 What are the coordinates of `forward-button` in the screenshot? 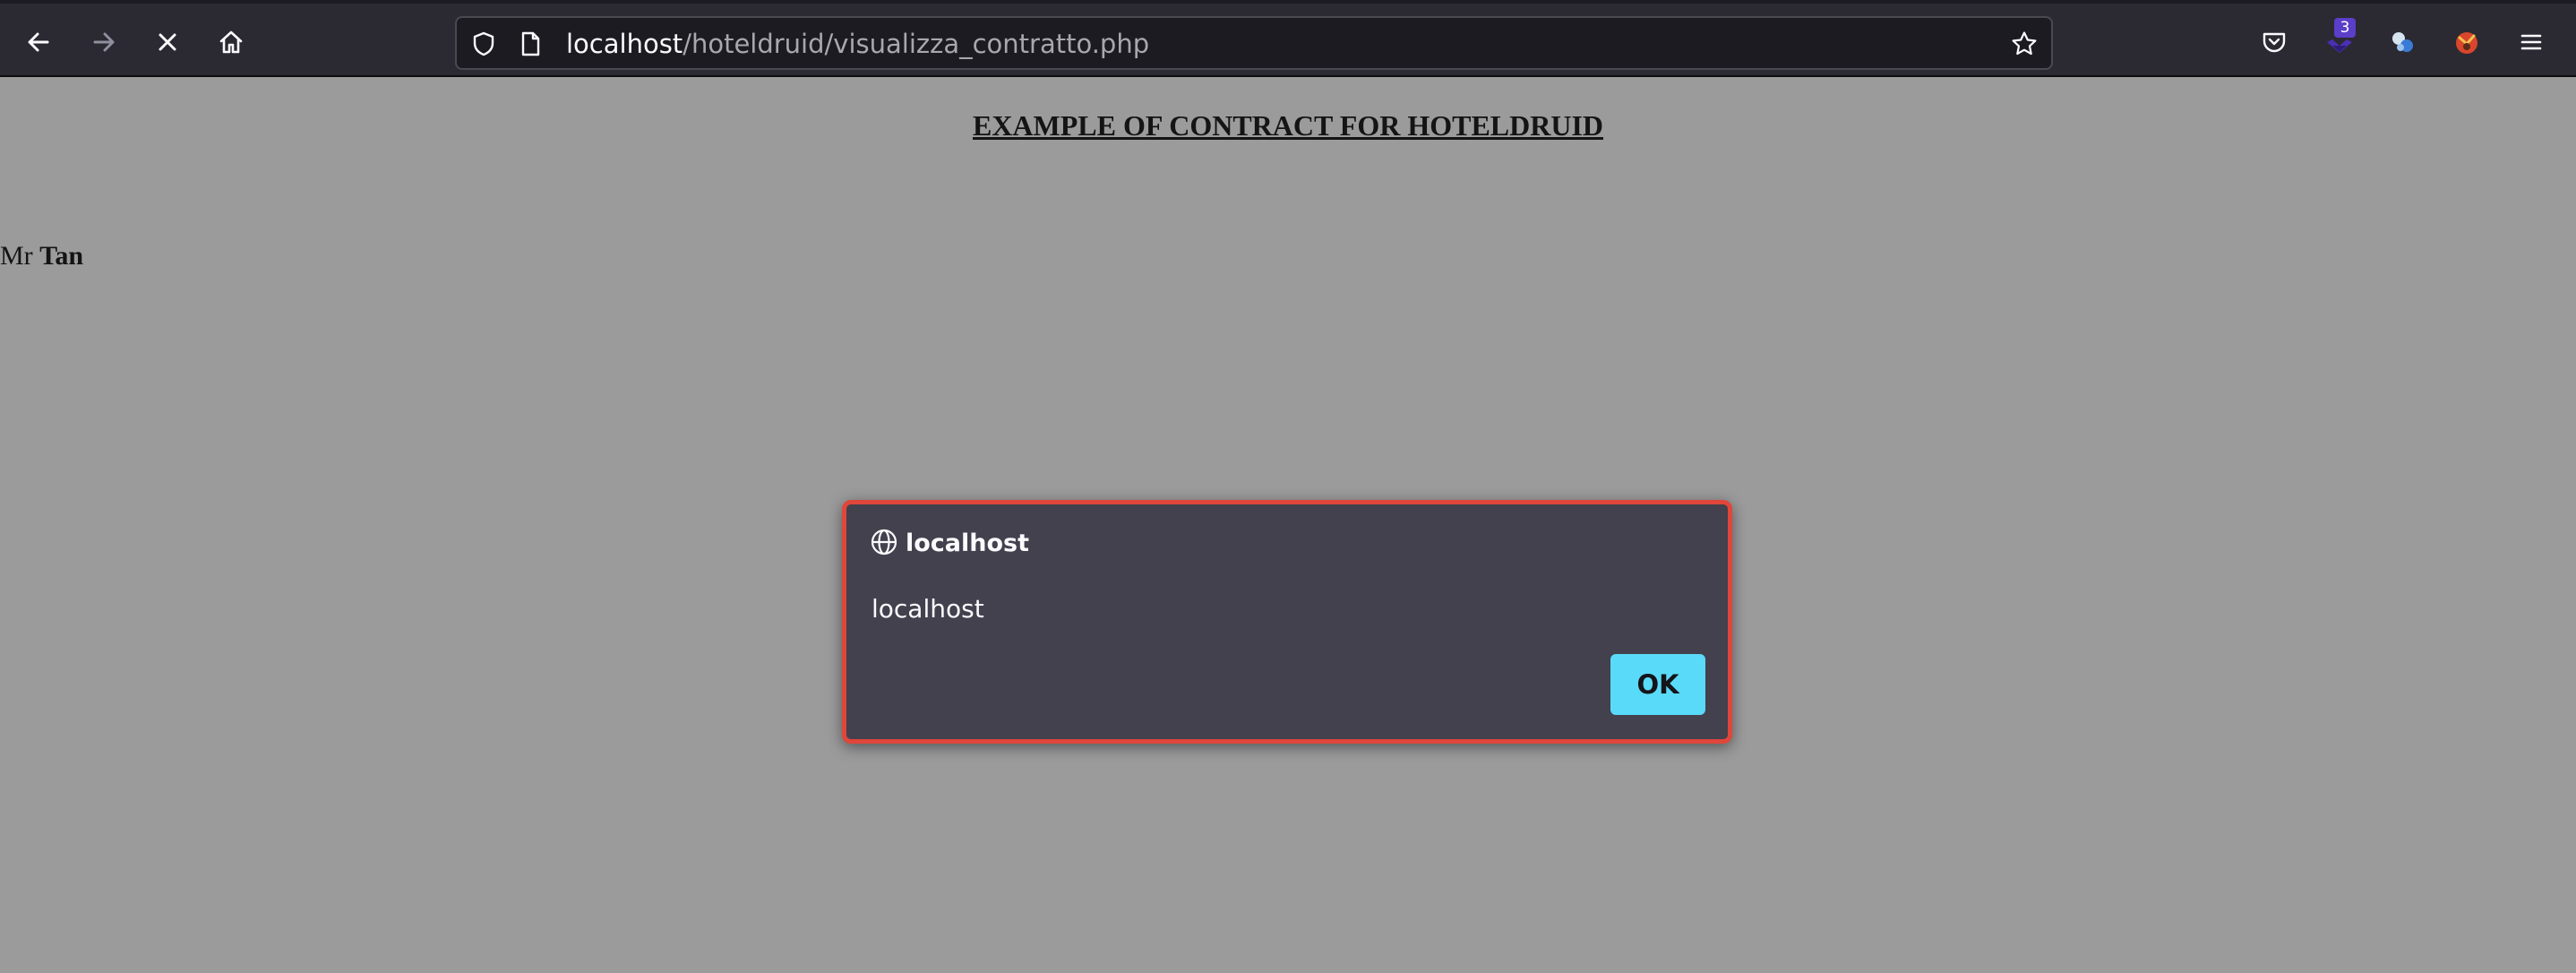 It's located at (104, 42).